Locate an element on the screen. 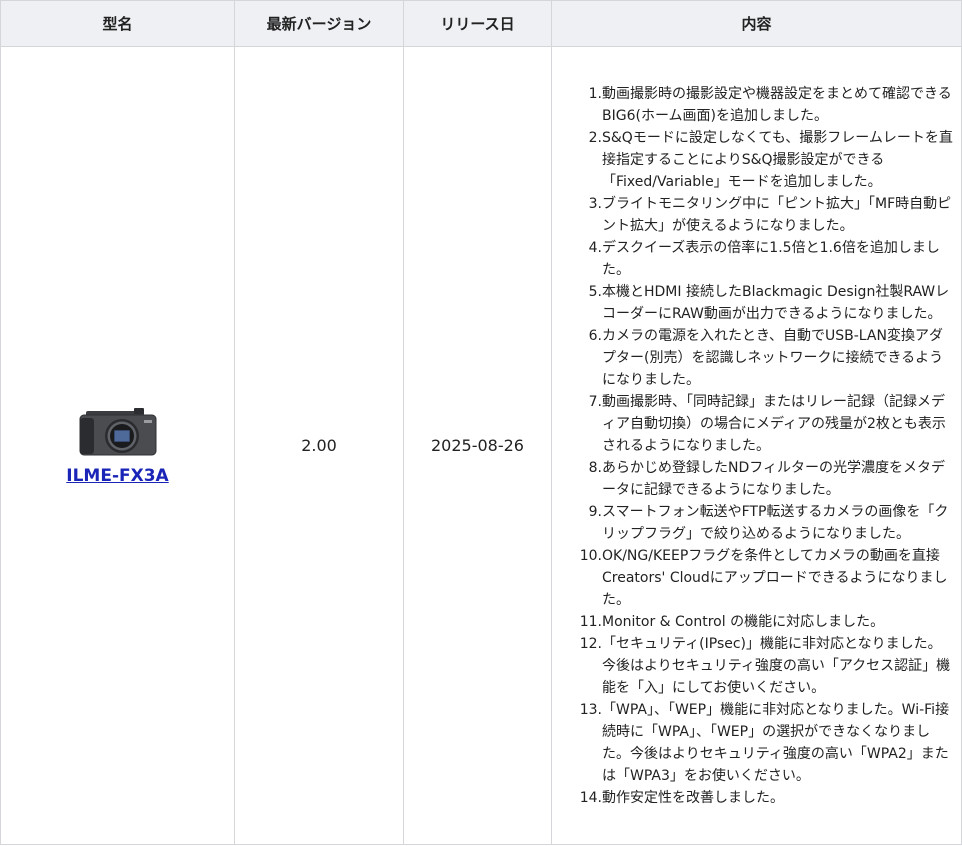 The image size is (962, 846). list-item: 11. Monitor & Control の機能に対応しました。 is located at coordinates (732, 621).